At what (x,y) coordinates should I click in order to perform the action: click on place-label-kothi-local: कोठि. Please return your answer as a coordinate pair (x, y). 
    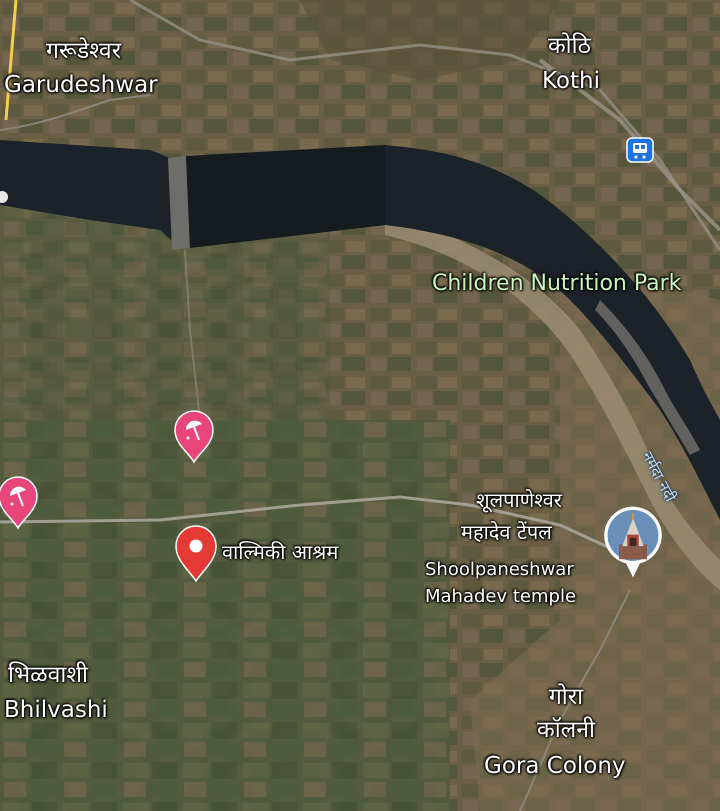
    Looking at the image, I should click on (569, 46).